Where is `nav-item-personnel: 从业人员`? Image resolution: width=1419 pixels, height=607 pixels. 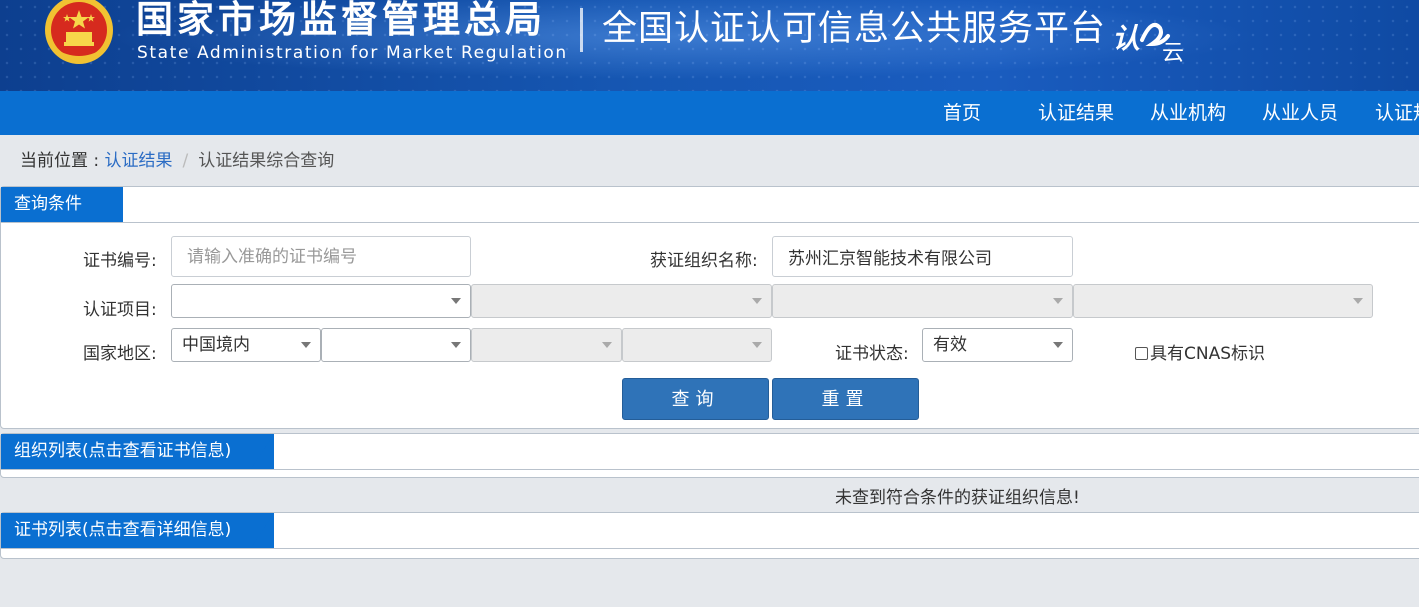 nav-item-personnel: 从业人员 is located at coordinates (1300, 113).